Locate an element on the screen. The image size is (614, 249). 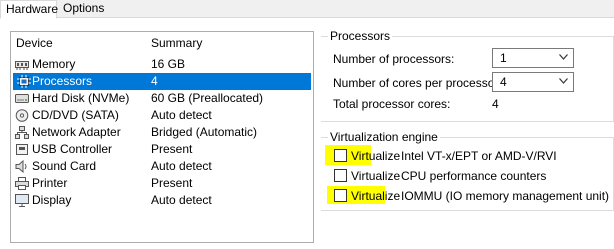
tab-strip: Hardware Options is located at coordinates (307, 9).